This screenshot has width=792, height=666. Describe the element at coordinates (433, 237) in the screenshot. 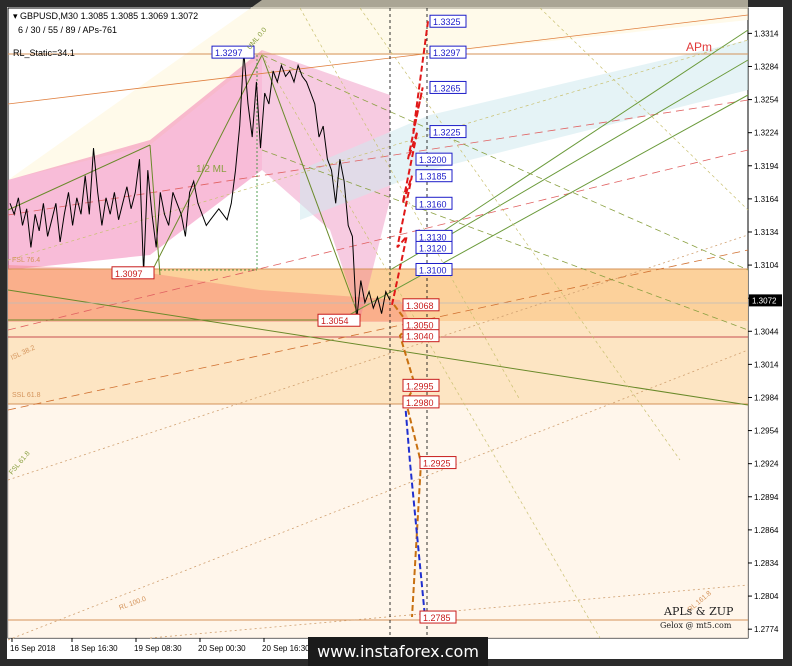

I see `target-label: 1.3130` at that location.